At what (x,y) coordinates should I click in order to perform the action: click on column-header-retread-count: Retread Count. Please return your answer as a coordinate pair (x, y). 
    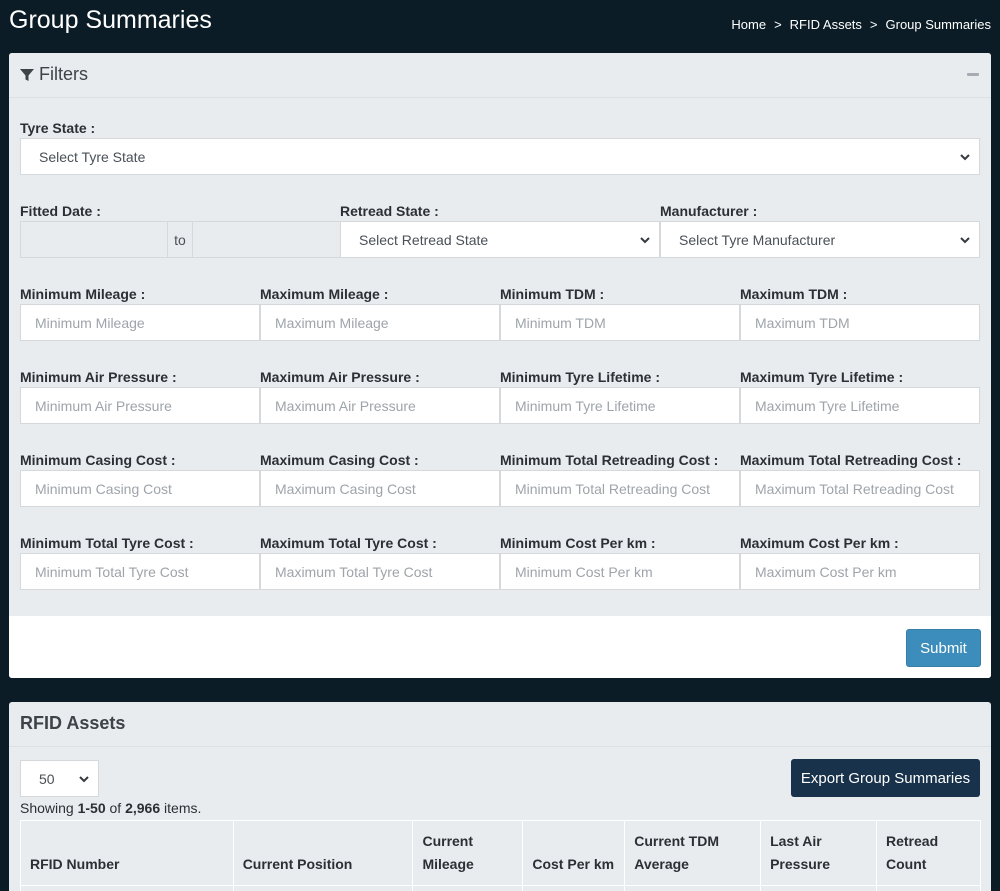
    Looking at the image, I should click on (928, 853).